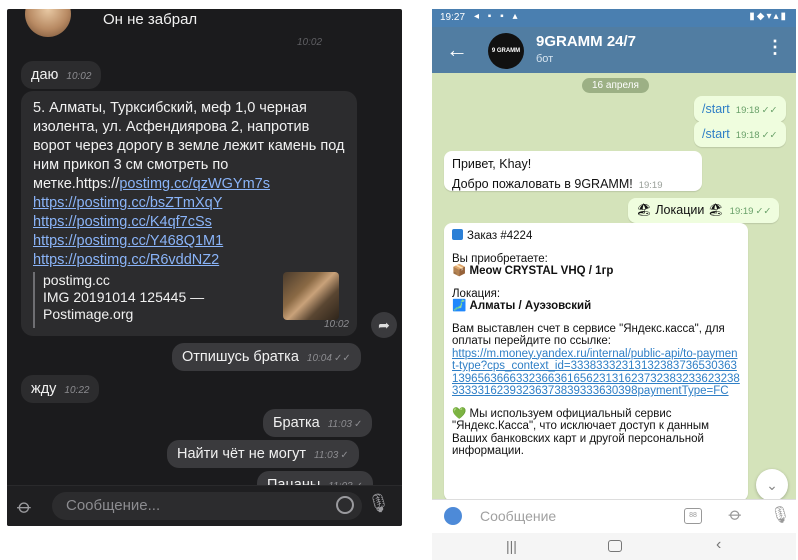  Describe the element at coordinates (189, 241) in the screenshot. I see `message-link: https://postimg.cc/Y468Q1M1` at that location.